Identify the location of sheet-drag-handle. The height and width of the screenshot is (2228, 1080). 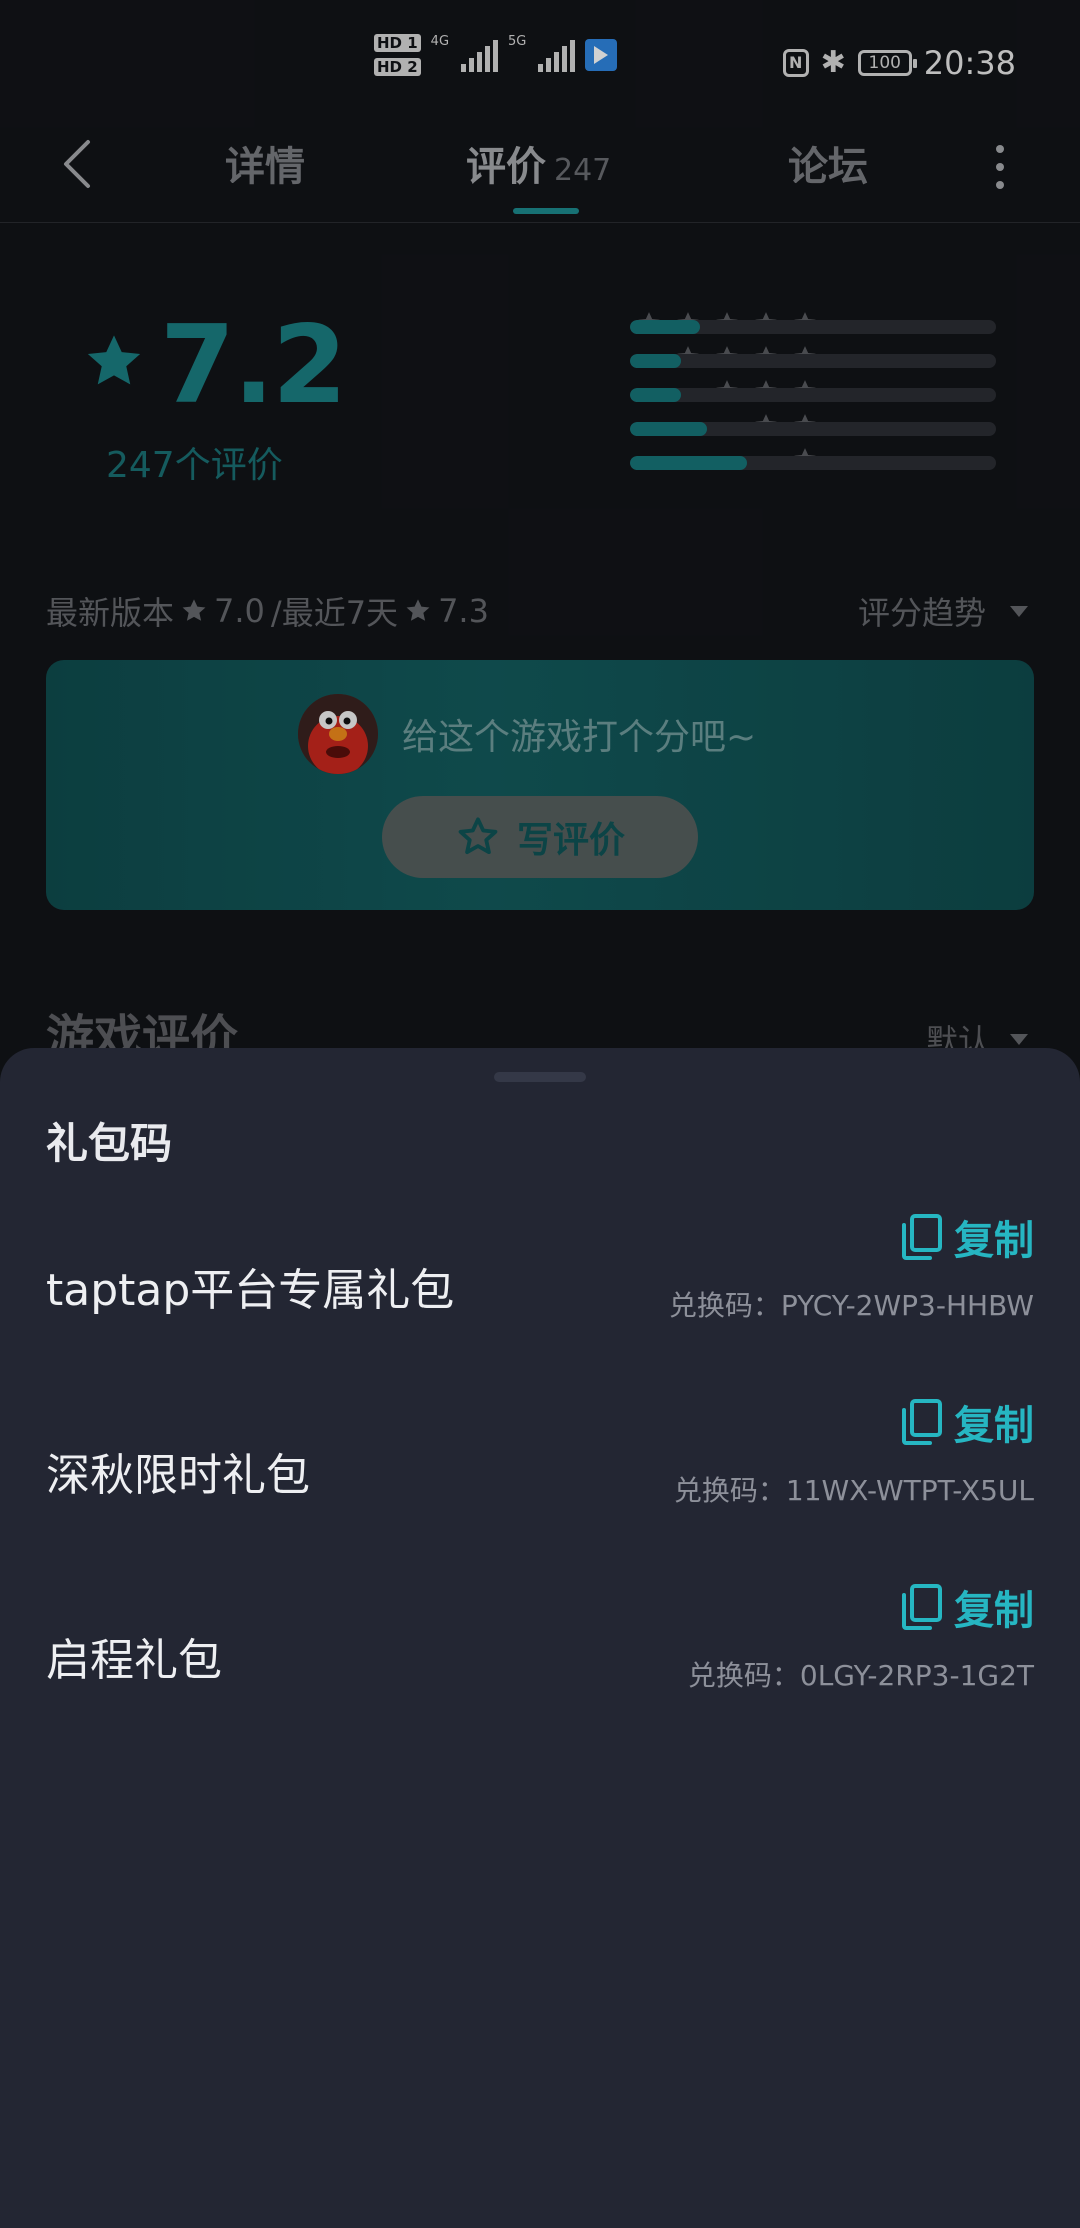
(540, 1077).